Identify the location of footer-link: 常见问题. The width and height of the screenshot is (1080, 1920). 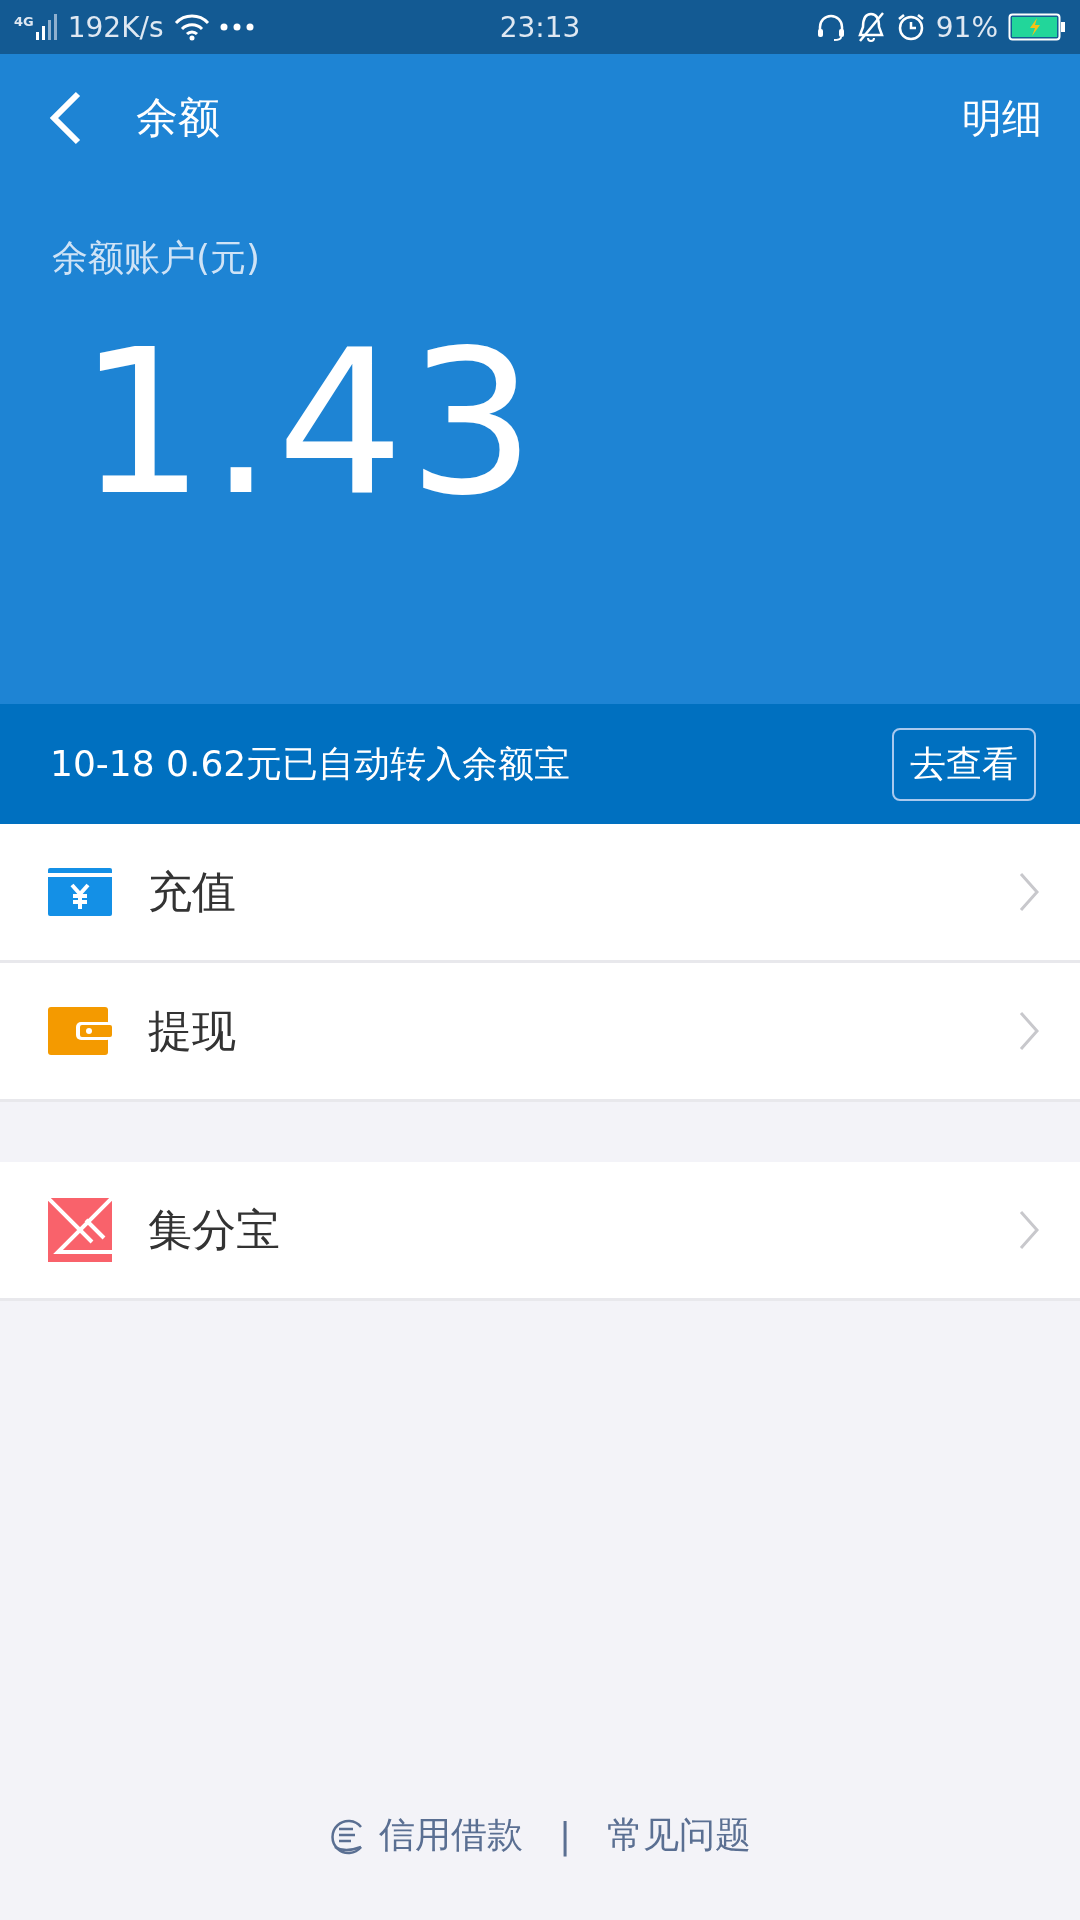
(679, 1835).